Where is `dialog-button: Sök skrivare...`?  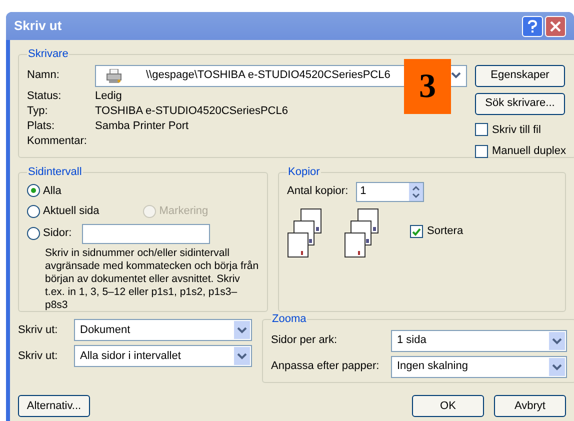
dialog-button: Sök skrivare... is located at coordinates (520, 103).